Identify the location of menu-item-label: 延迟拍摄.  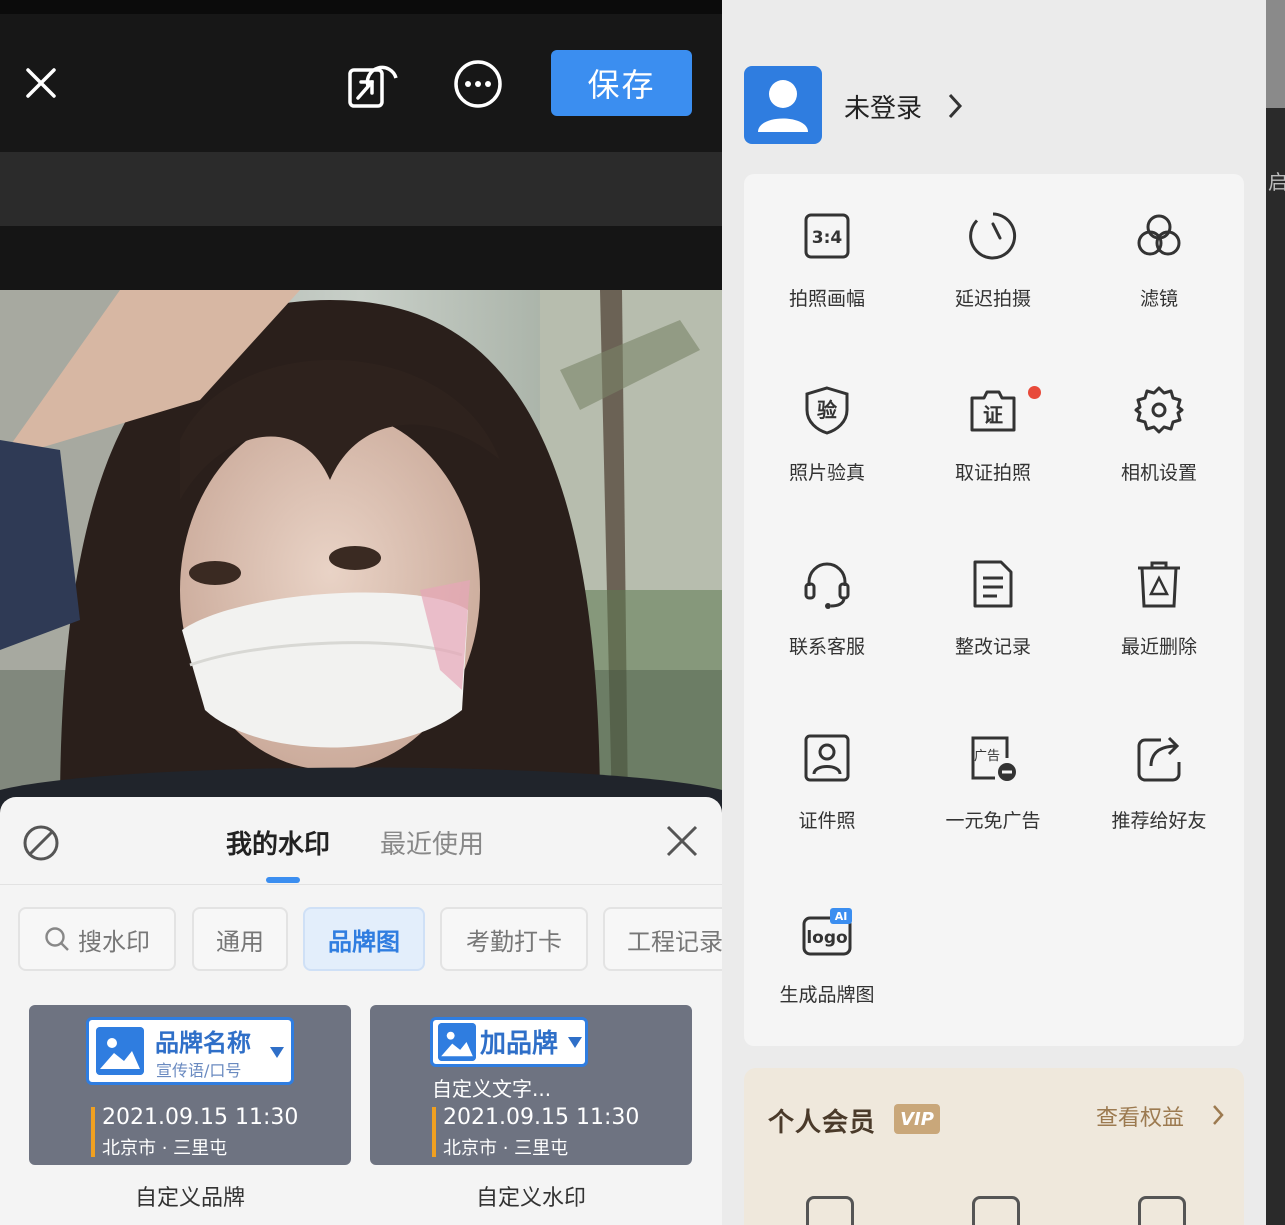
(992, 299).